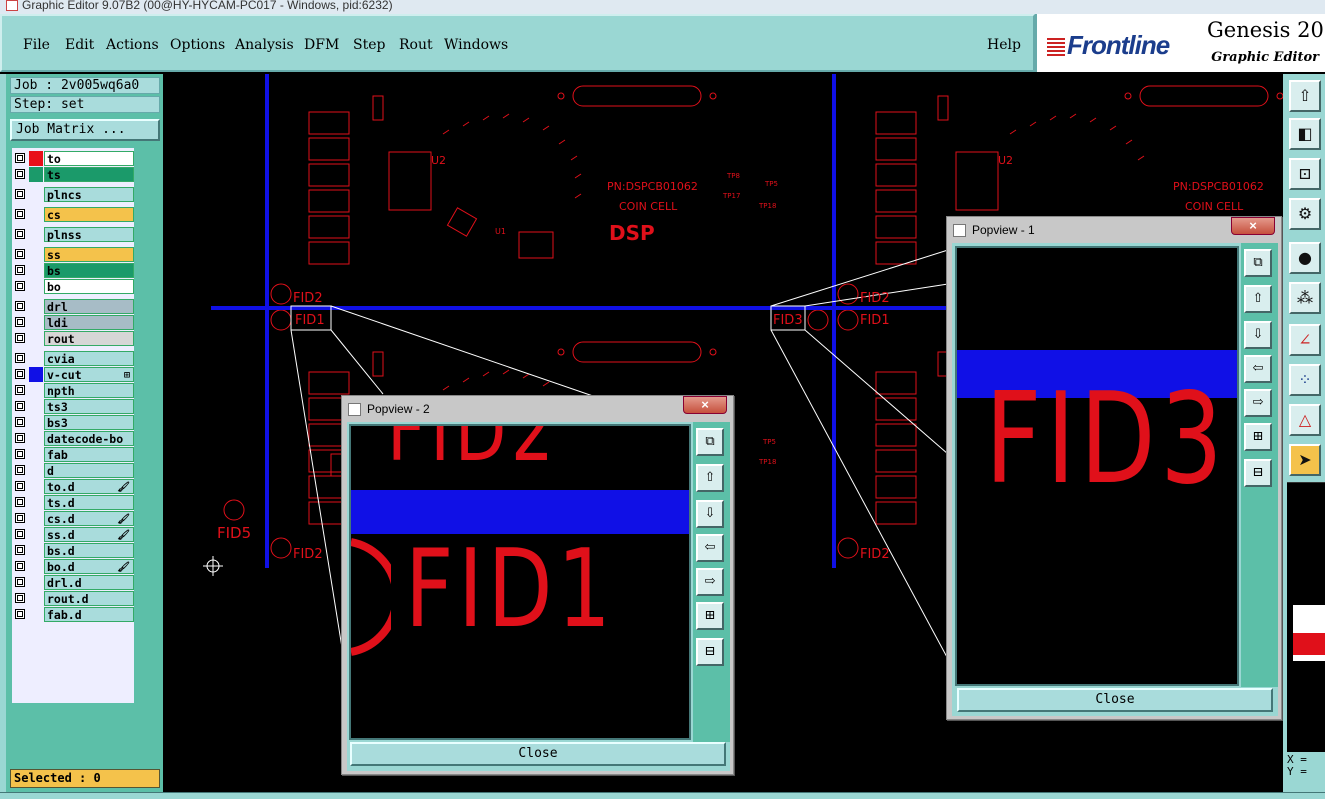 This screenshot has height=799, width=1325. I want to click on layer-row-bo: bo, so click(73, 286).